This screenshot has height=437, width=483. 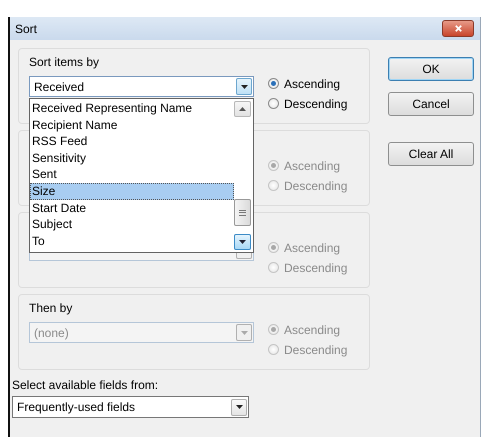 What do you see at coordinates (132, 224) in the screenshot?
I see `list-item: Subject` at bounding box center [132, 224].